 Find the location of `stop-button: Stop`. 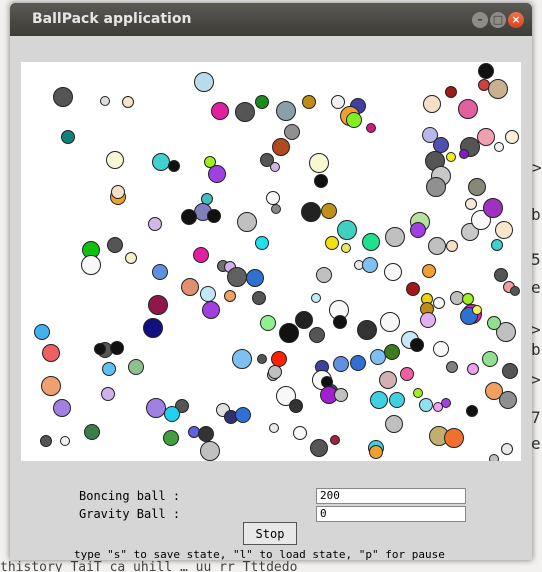

stop-button: Stop is located at coordinates (270, 533).